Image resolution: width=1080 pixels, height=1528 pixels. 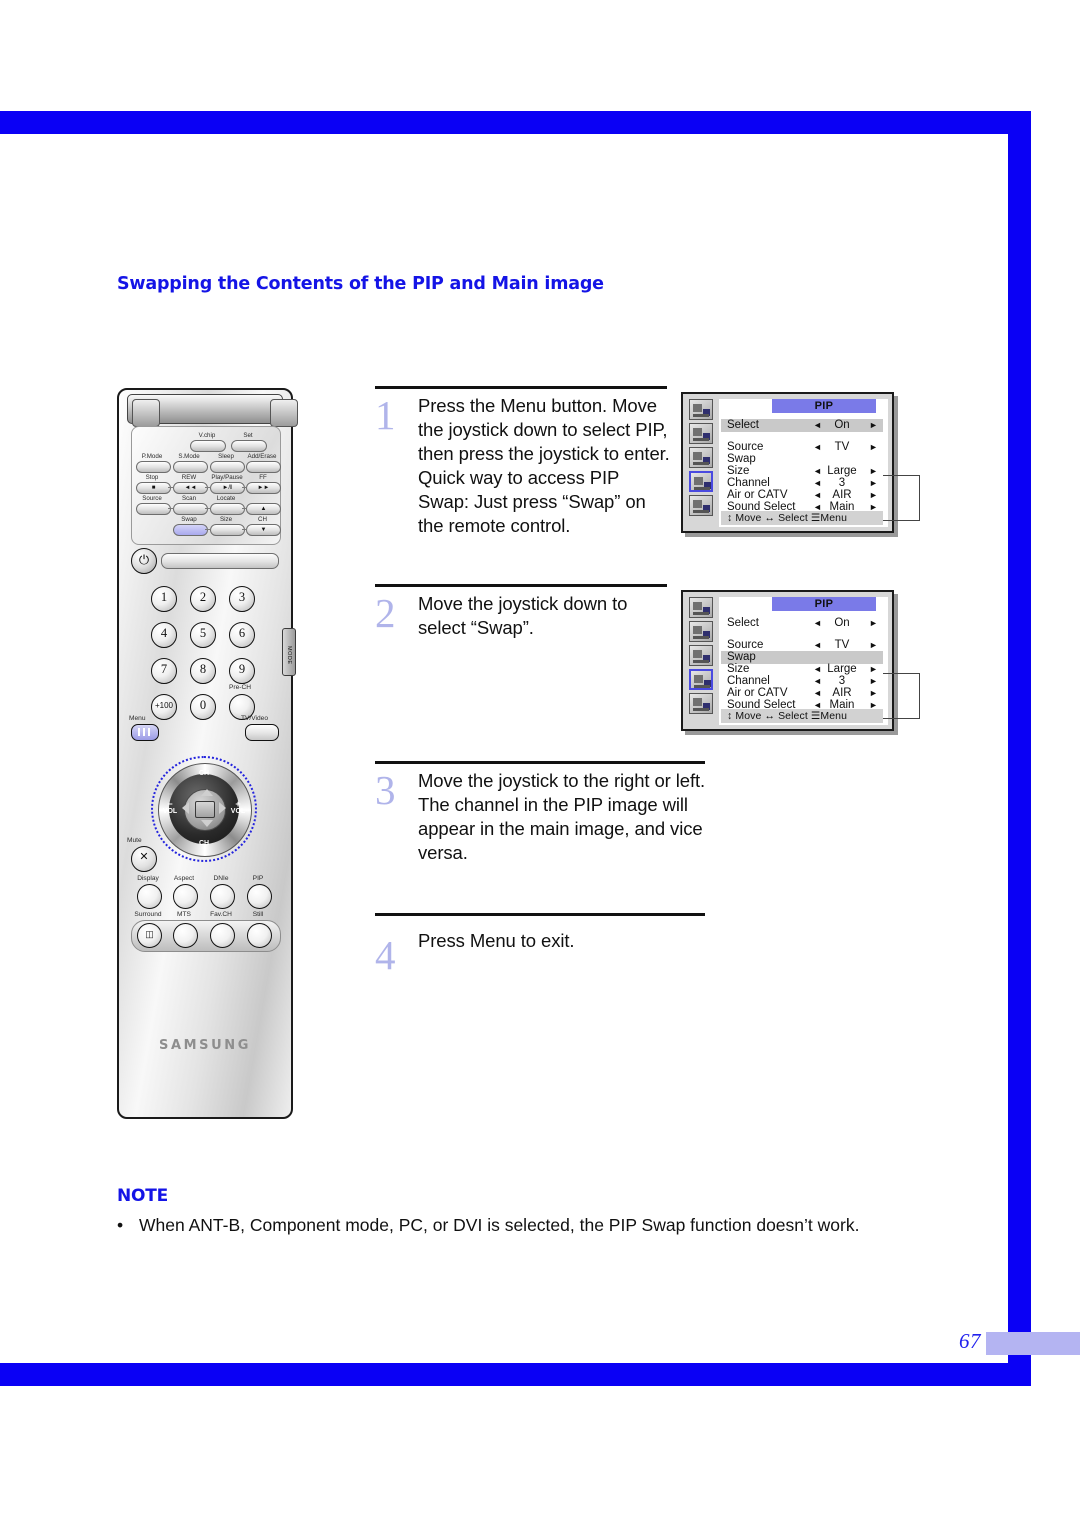 I want to click on keypad-5: 5, so click(x=203, y=635).